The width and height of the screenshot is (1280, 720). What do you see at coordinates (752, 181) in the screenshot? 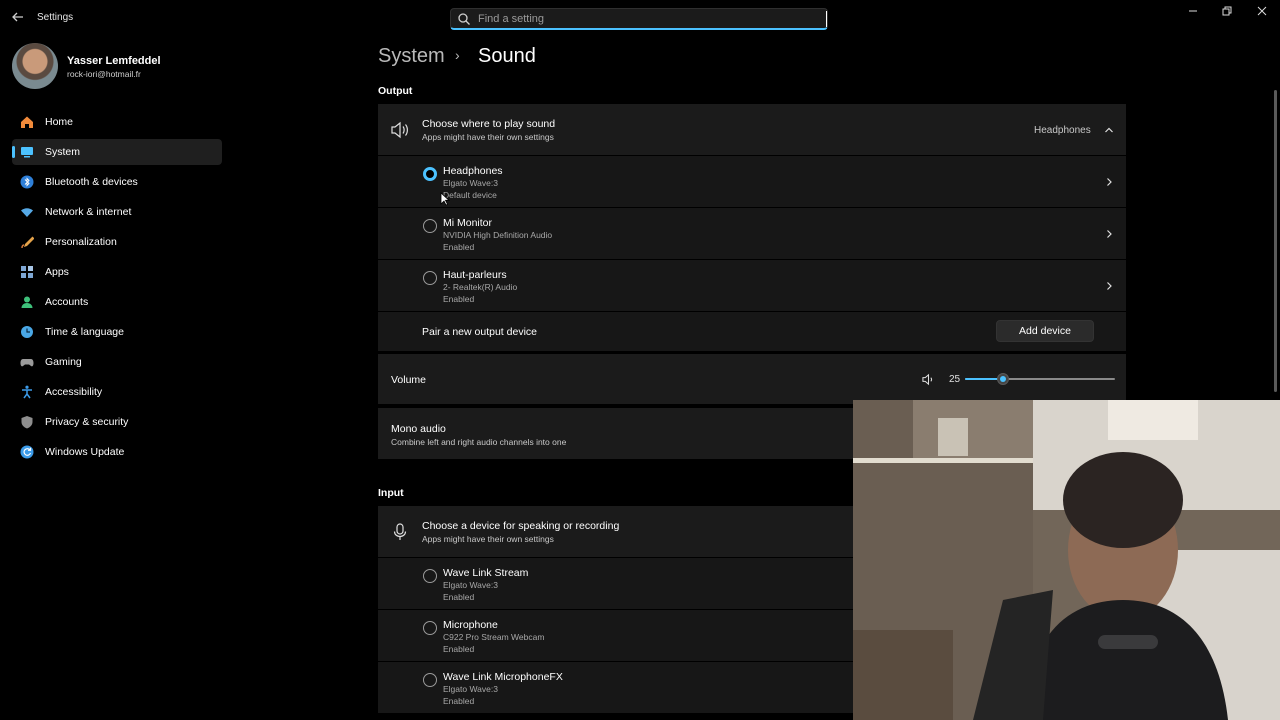
I see `output-device-headphones: Headphones Elgato Wave:3 Default device` at bounding box center [752, 181].